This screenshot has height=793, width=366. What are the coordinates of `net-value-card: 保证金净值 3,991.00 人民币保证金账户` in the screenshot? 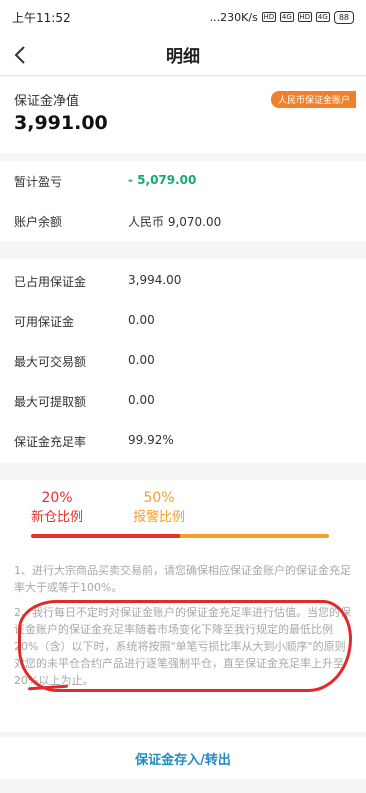 It's located at (183, 115).